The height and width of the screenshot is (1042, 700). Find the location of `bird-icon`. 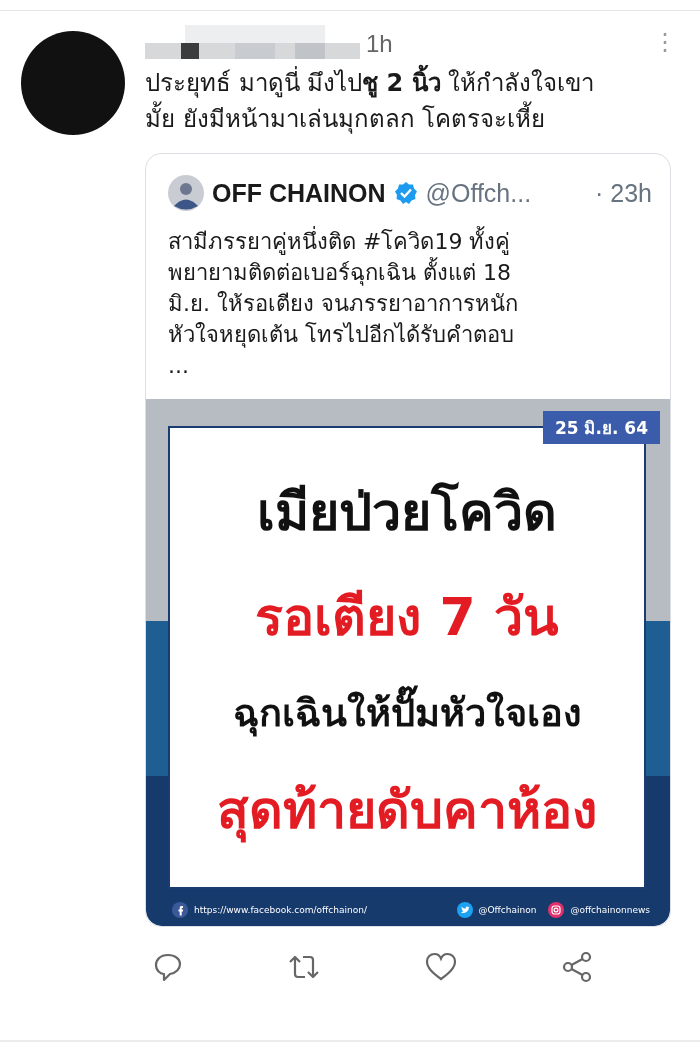

bird-icon is located at coordinates (464, 910).